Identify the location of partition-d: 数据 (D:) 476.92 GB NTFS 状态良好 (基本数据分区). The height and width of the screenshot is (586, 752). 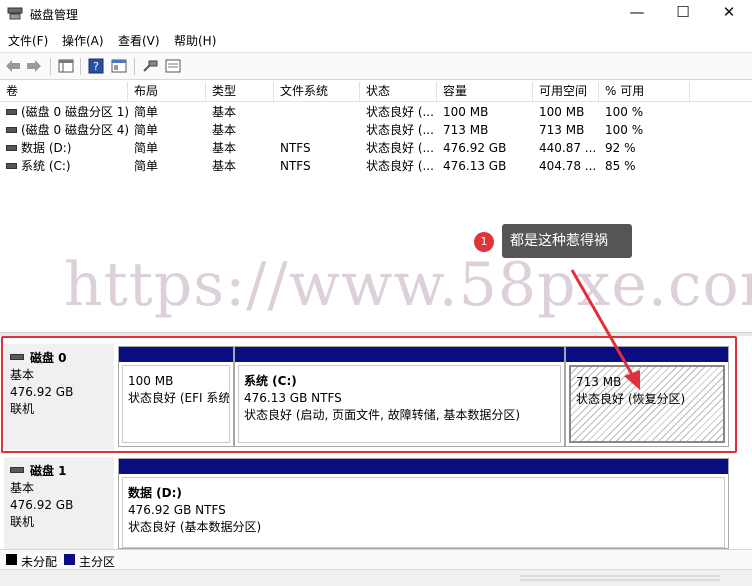
(423, 503).